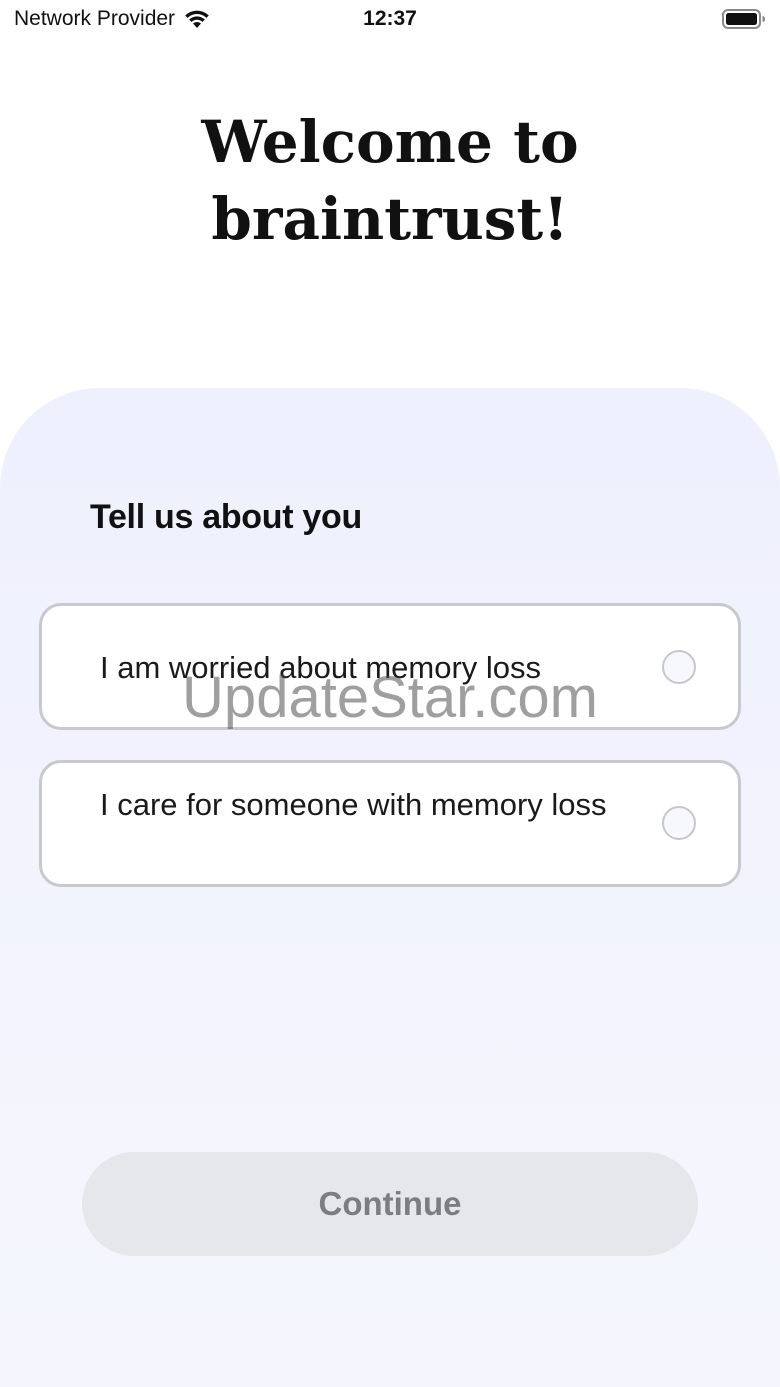  I want to click on welcome-title: Welcome to braintrust!, so click(390, 181).